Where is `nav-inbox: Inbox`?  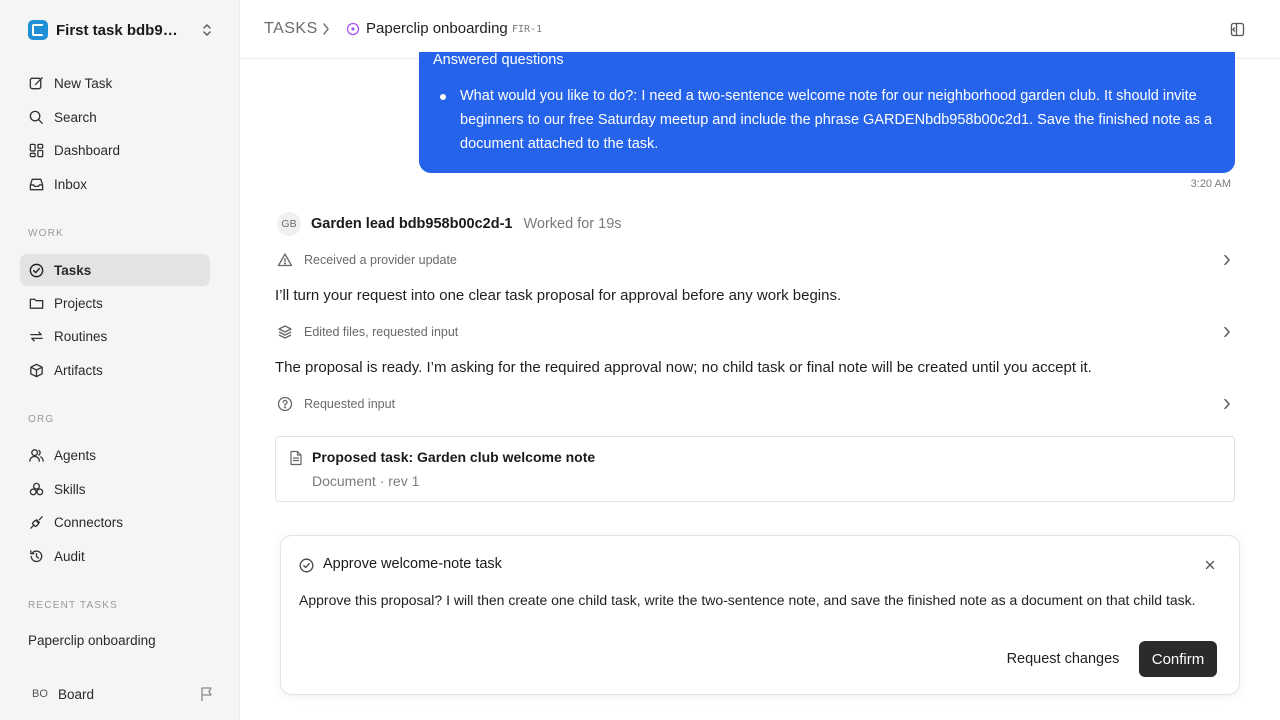 nav-inbox: Inbox is located at coordinates (115, 184).